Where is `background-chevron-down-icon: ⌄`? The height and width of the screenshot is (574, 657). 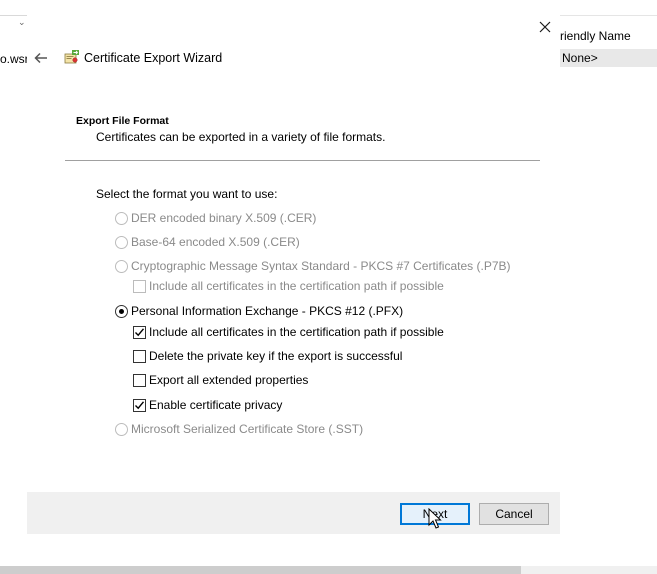 background-chevron-down-icon: ⌄ is located at coordinates (22, 22).